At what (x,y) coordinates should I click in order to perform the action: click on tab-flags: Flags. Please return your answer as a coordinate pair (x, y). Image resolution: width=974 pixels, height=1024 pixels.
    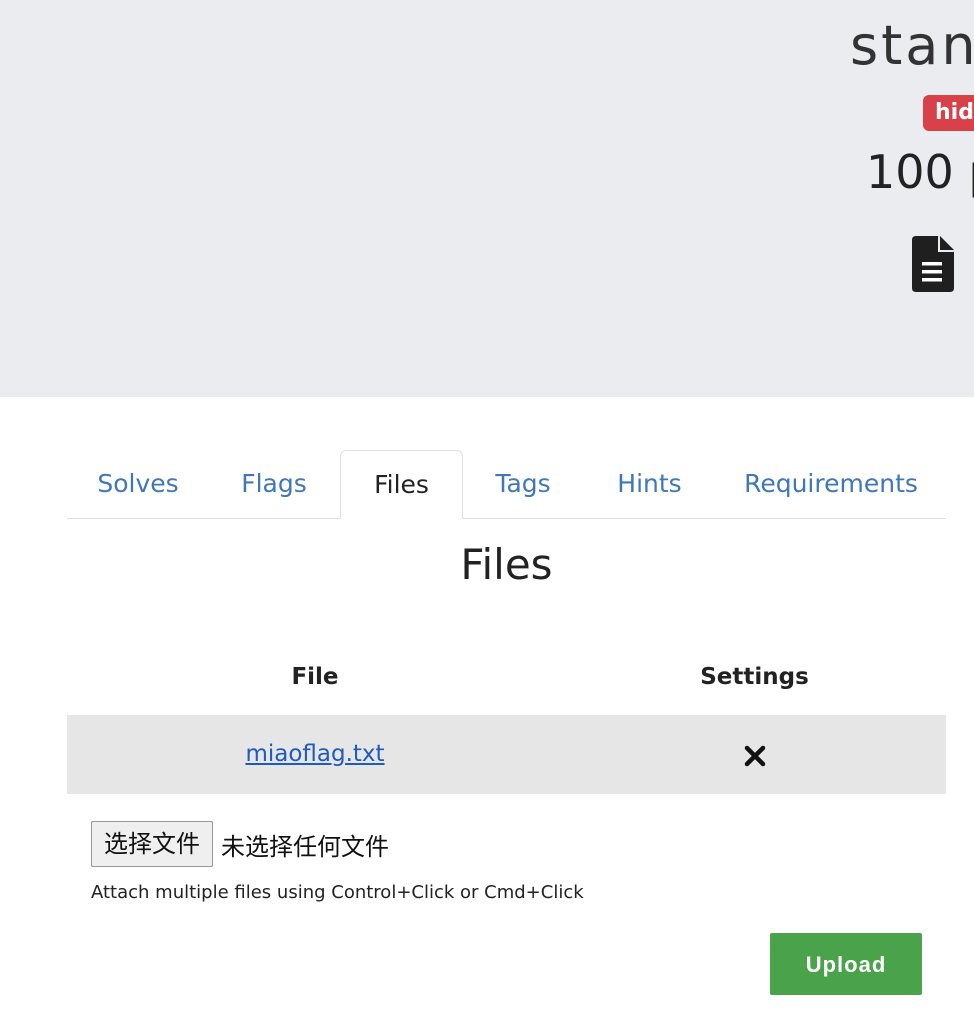
    Looking at the image, I should click on (274, 484).